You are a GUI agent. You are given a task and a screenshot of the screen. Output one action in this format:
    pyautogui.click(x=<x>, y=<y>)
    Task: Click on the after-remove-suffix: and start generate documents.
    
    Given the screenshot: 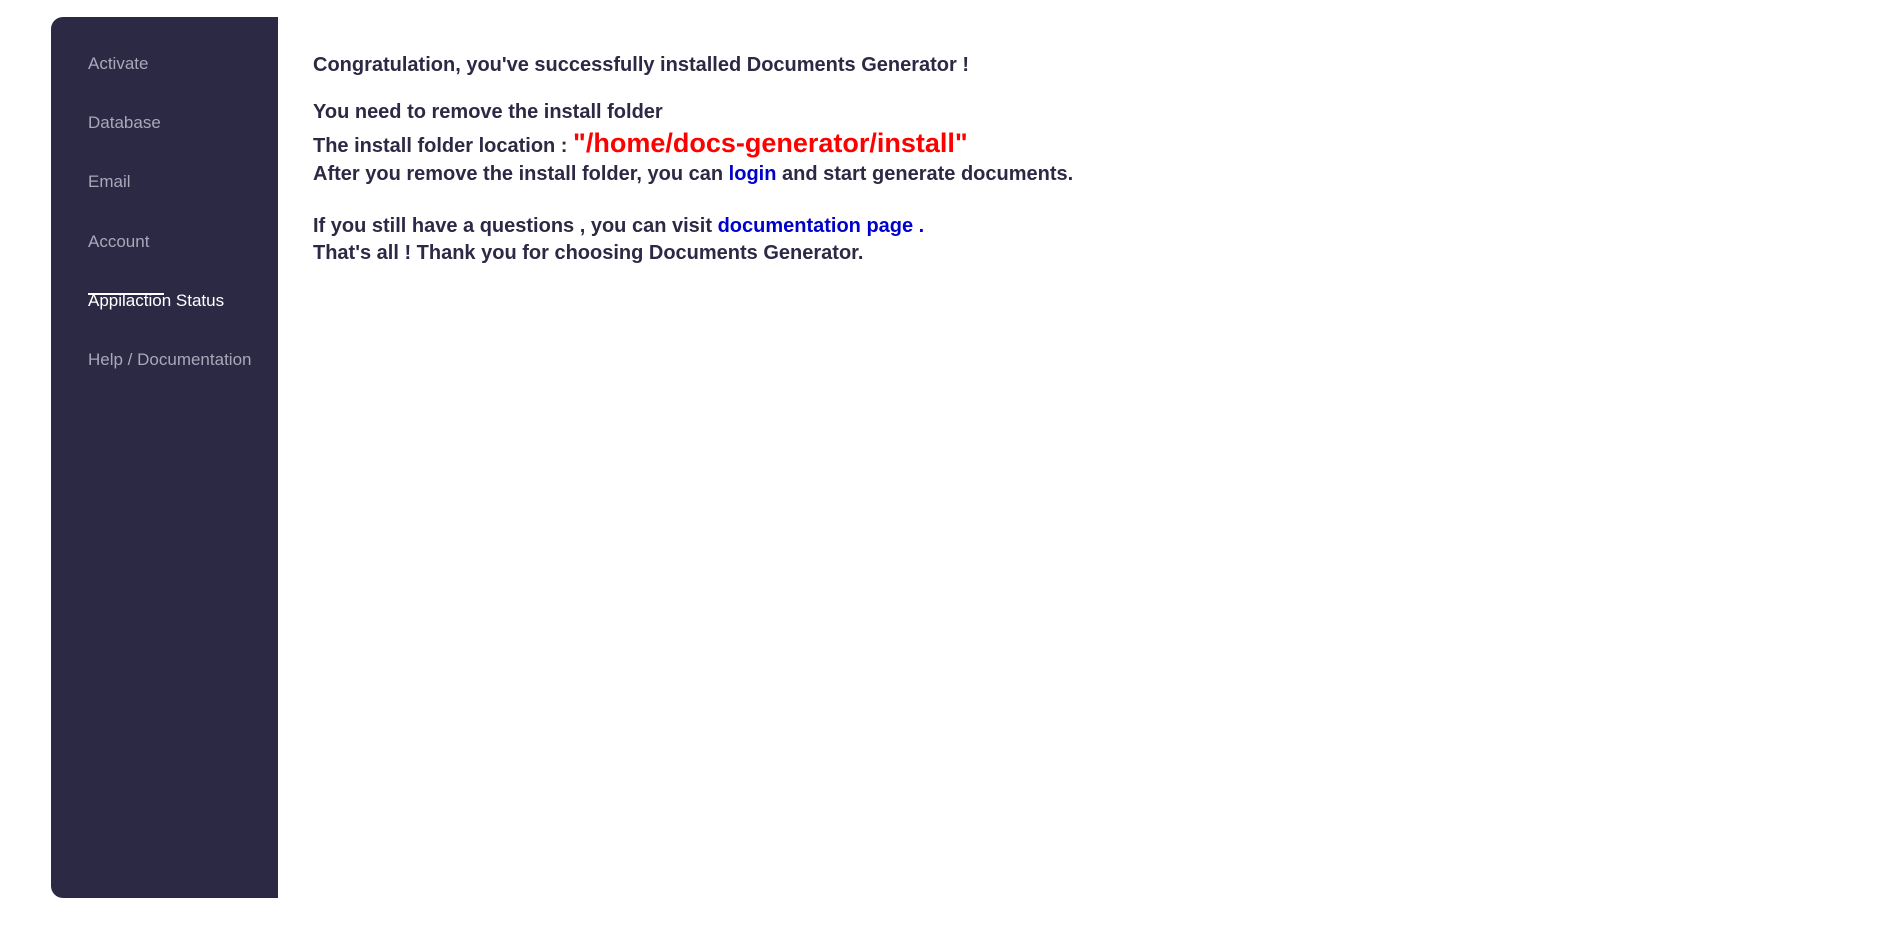 What is the action you would take?
    pyautogui.click(x=928, y=174)
    